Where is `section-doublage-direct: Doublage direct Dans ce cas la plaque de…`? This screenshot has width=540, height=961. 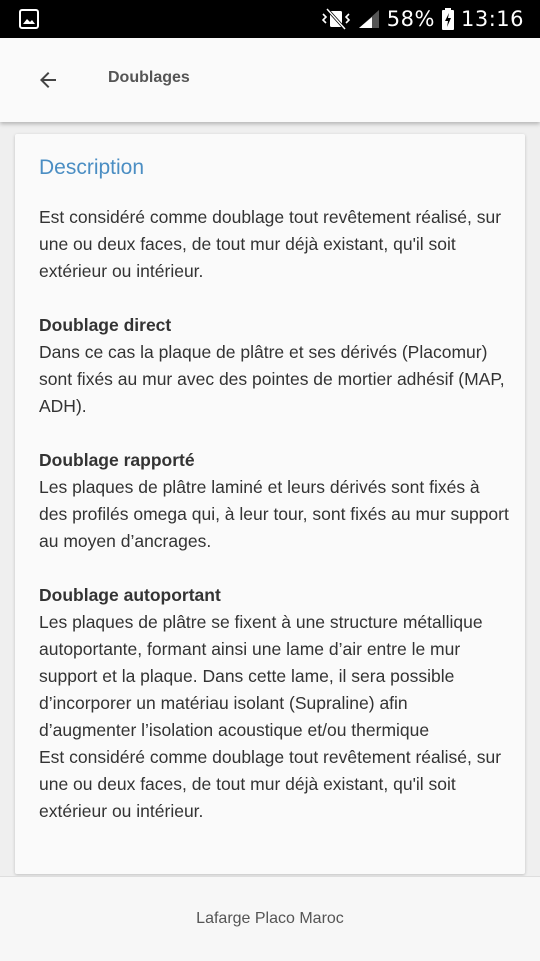
section-doublage-direct: Doublage direct Dans ce cas la plaque de… is located at coordinates (274, 366).